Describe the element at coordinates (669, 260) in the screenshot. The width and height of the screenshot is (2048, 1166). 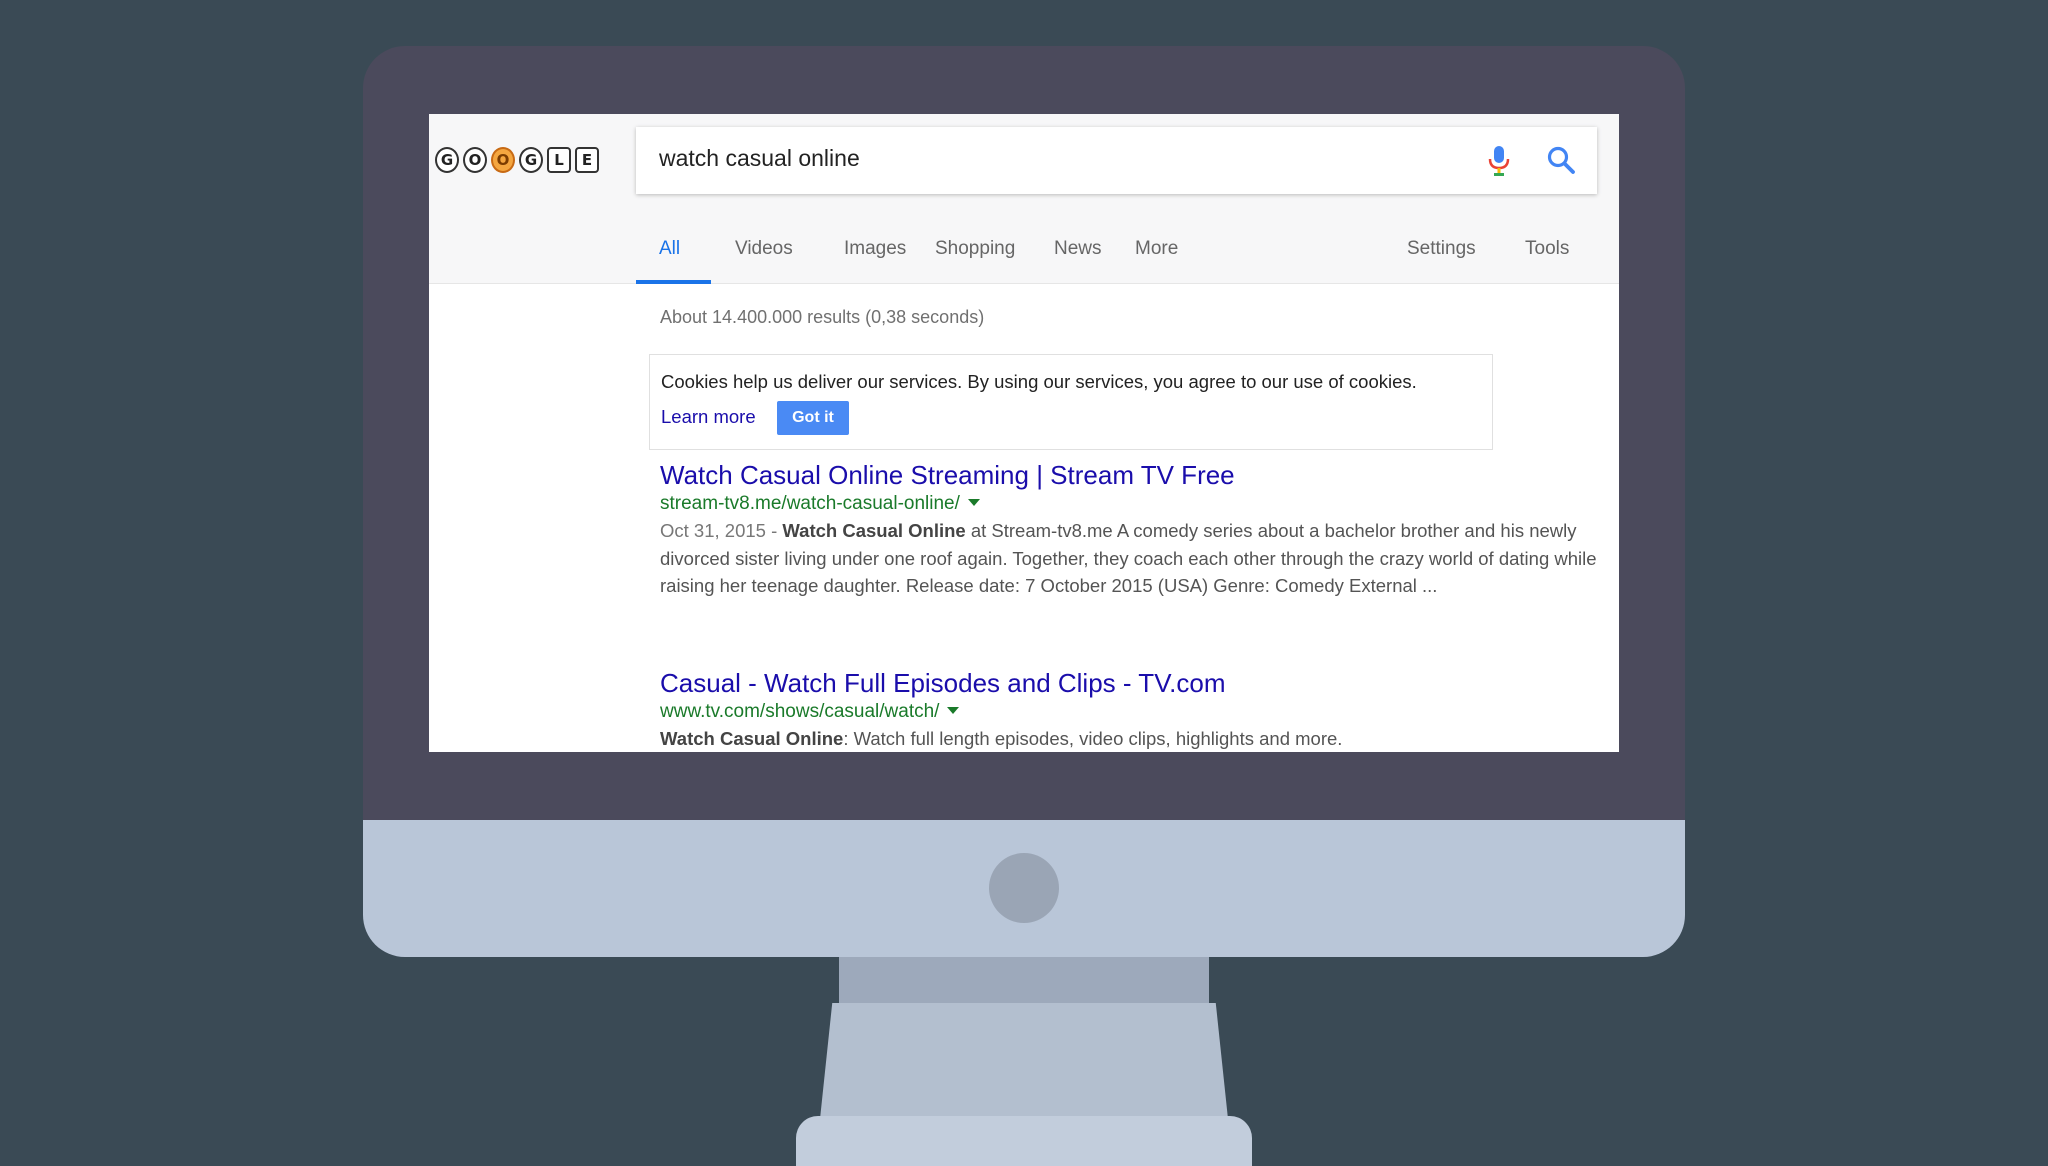
I see `tab-all: All` at that location.